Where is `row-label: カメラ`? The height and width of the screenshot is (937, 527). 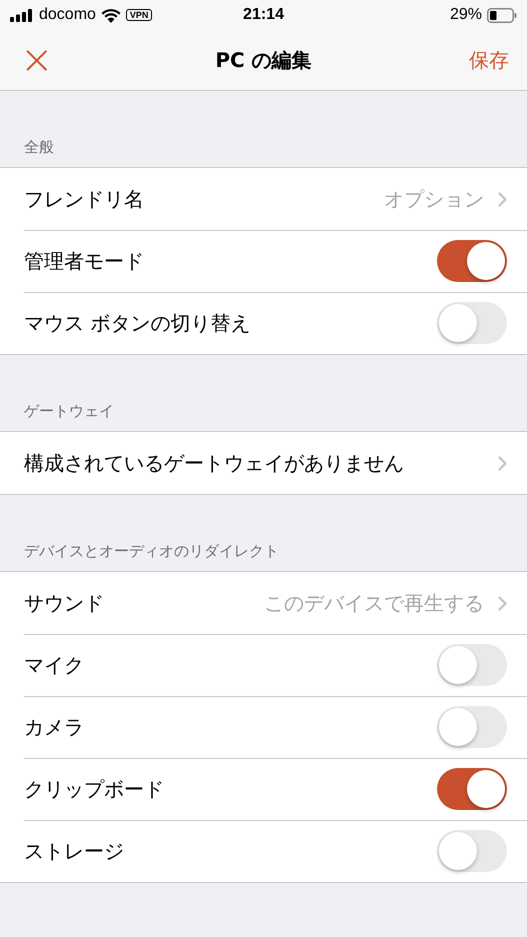 row-label: カメラ is located at coordinates (54, 727).